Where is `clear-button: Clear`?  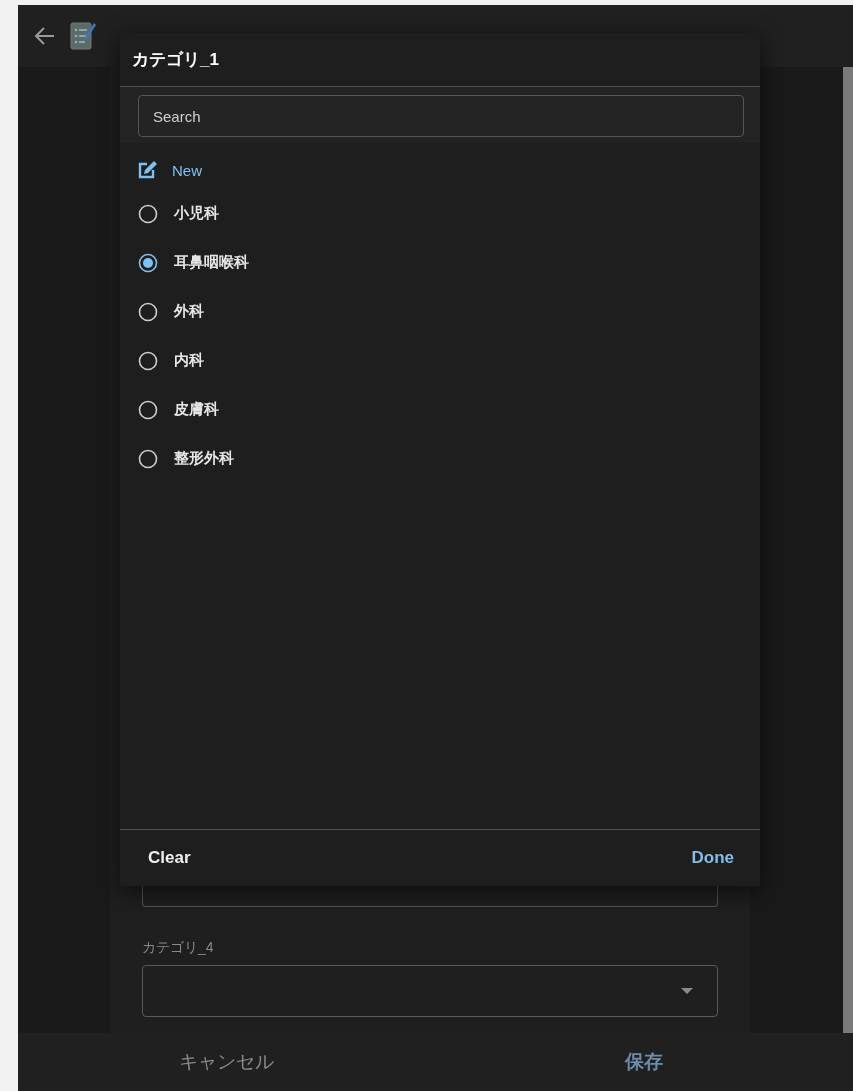 clear-button: Clear is located at coordinates (169, 858).